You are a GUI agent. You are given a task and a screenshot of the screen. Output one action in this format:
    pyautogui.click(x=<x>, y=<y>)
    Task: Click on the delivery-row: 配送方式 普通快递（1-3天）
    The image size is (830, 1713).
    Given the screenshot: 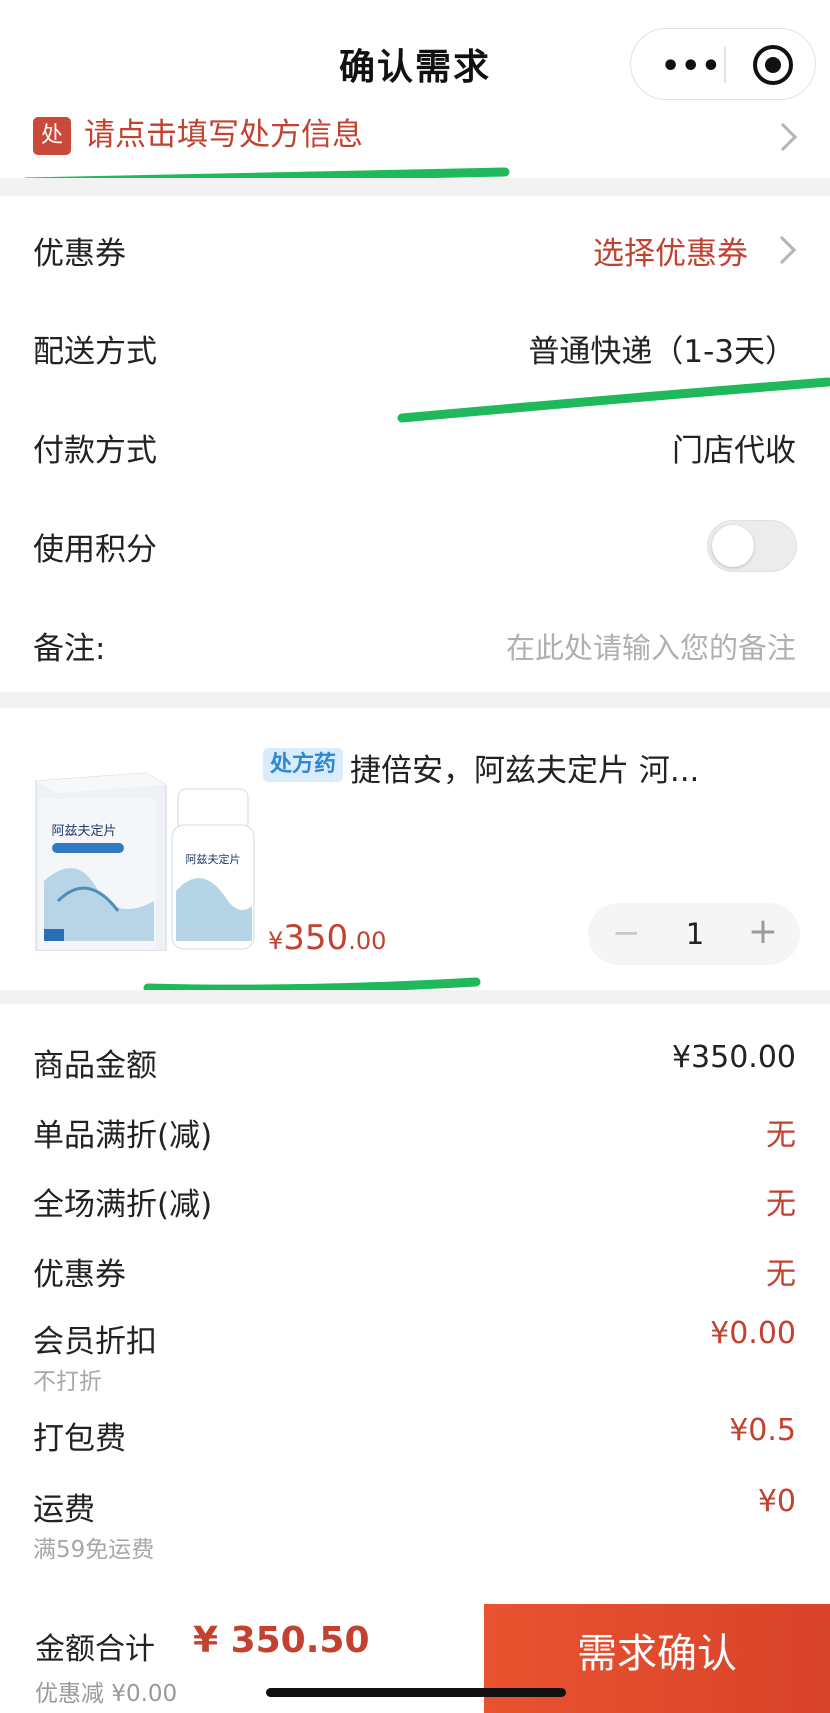 What is the action you would take?
    pyautogui.click(x=415, y=347)
    